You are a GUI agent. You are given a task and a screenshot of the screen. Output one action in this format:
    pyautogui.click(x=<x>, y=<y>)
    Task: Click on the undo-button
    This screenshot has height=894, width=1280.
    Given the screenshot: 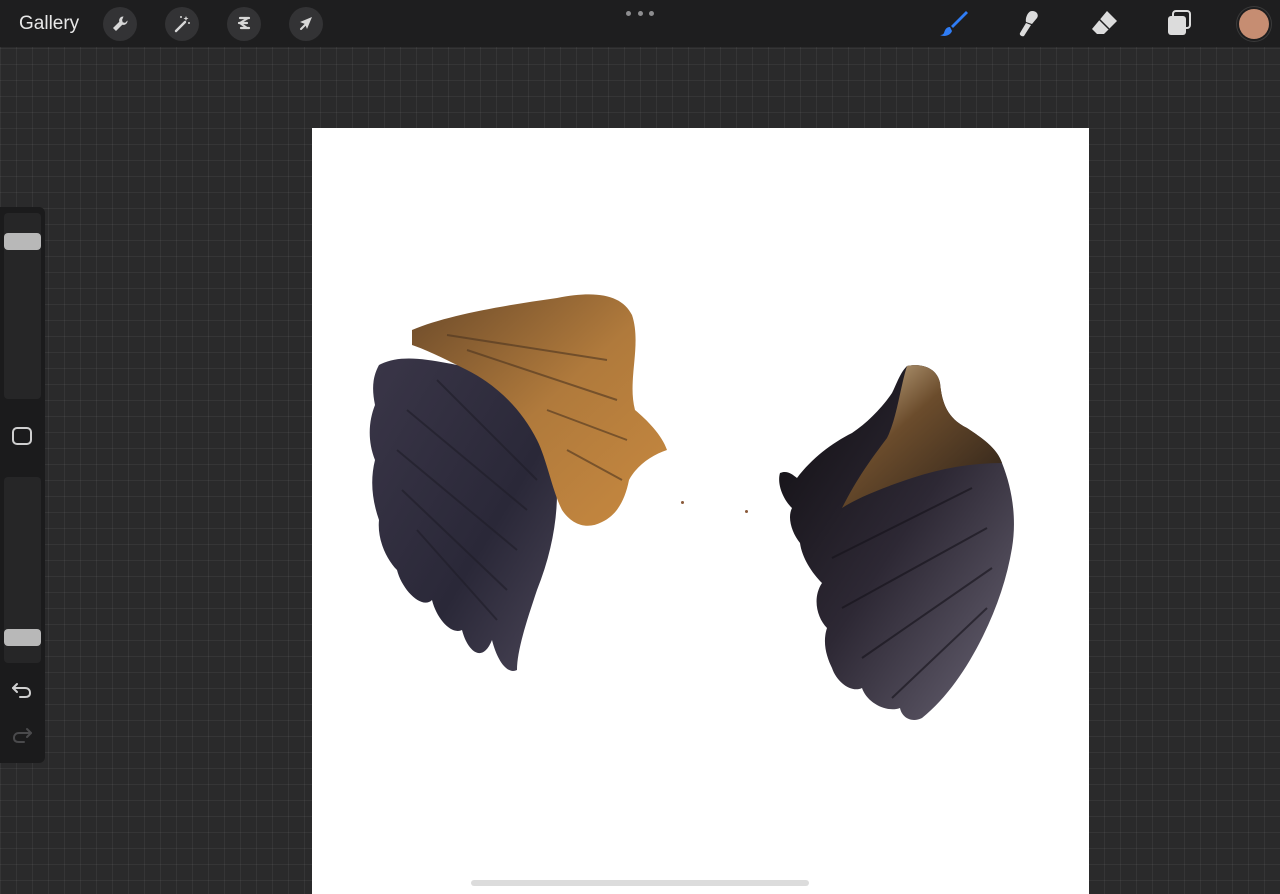 What is the action you would take?
    pyautogui.click(x=22, y=690)
    